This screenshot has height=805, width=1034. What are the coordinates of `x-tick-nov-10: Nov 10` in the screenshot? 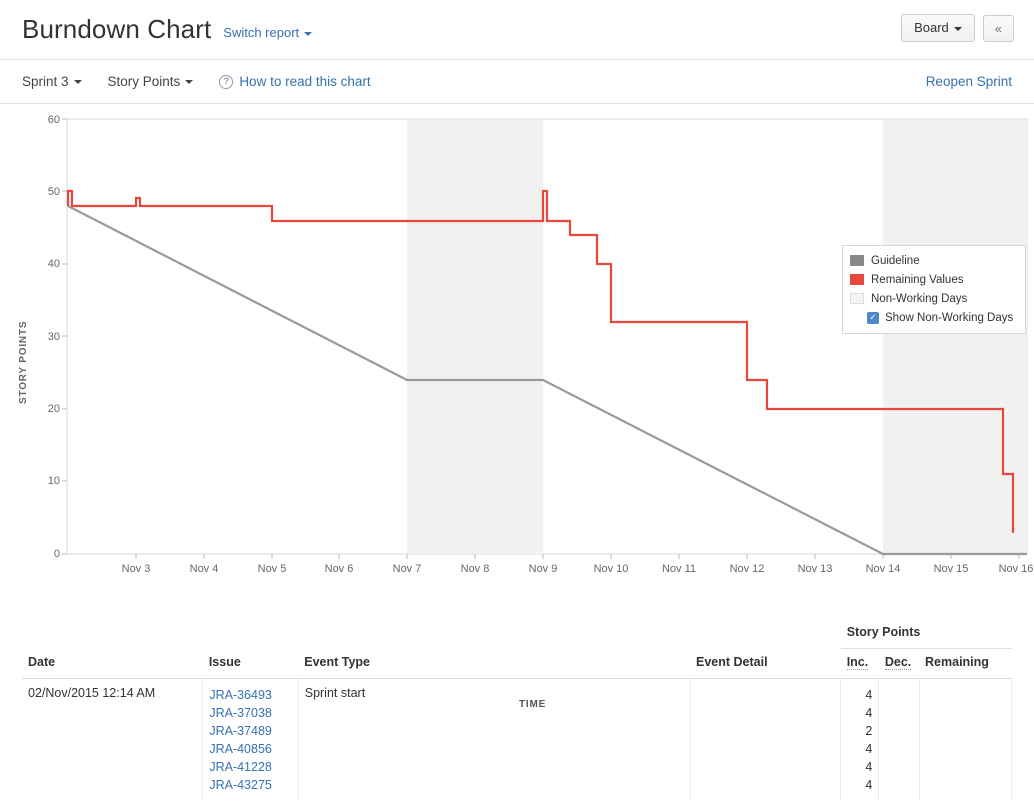 It's located at (611, 569).